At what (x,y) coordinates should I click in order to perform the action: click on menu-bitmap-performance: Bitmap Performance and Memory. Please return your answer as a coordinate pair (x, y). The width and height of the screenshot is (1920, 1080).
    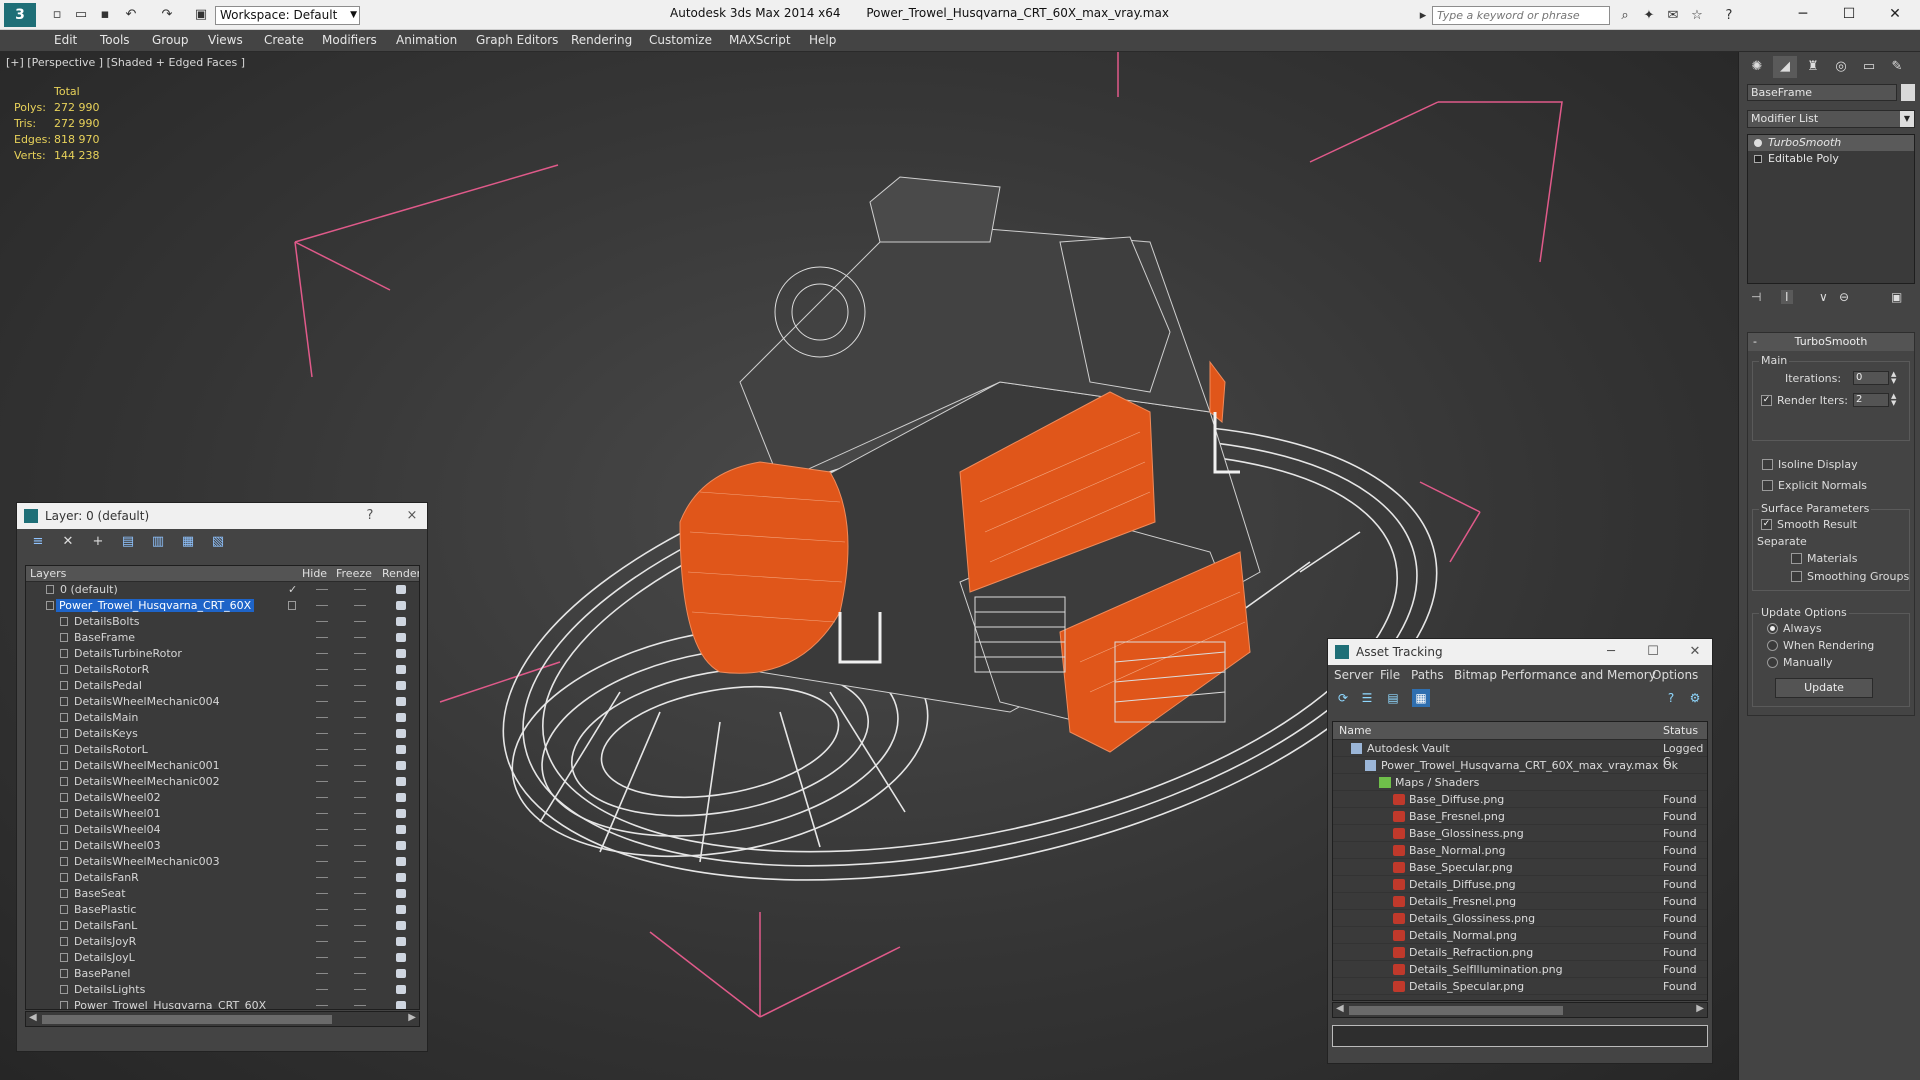
    Looking at the image, I should click on (1555, 675).